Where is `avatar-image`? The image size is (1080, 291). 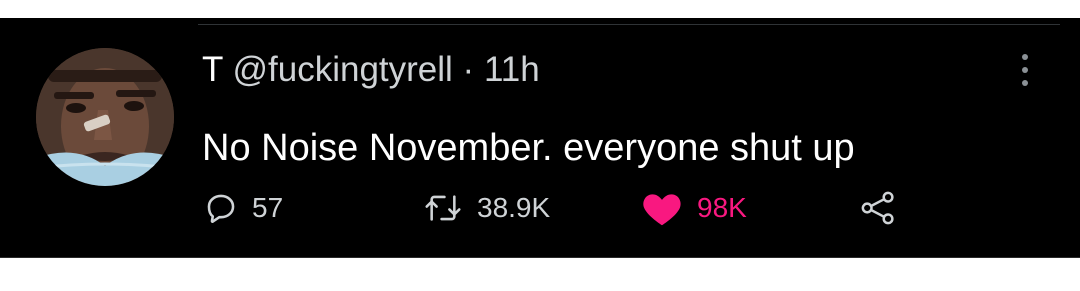 avatar-image is located at coordinates (105, 117).